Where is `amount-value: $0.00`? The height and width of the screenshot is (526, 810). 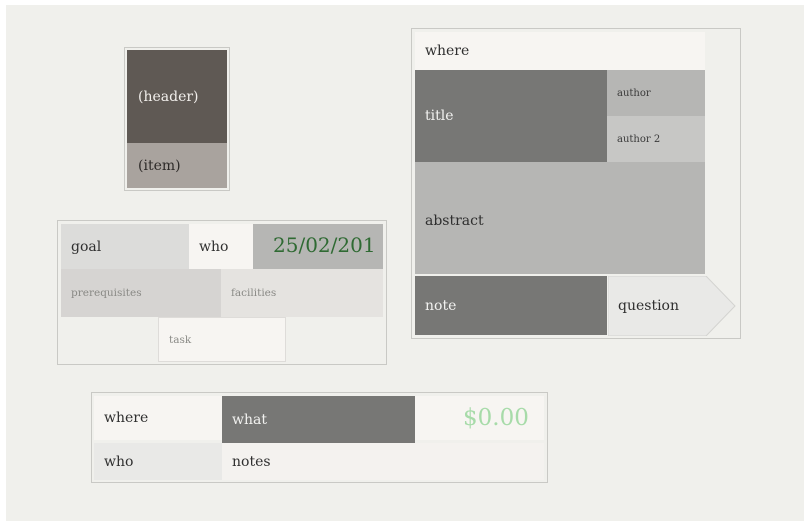 amount-value: $0.00 is located at coordinates (496, 418).